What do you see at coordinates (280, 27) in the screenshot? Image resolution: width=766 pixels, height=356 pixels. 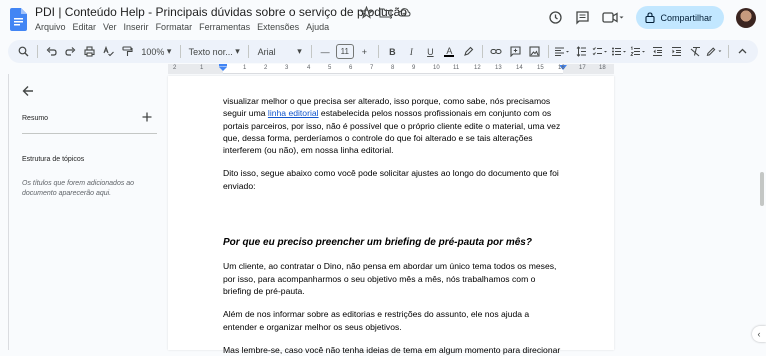 I see `menu-extensoes: Extensões` at bounding box center [280, 27].